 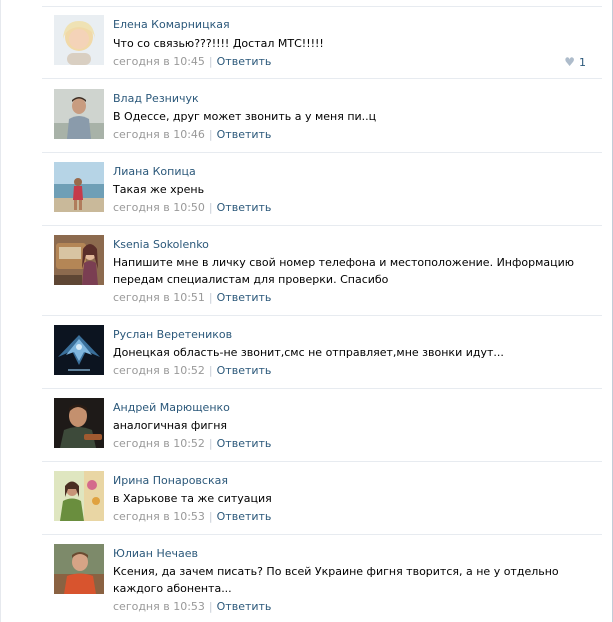 I want to click on comment-divider, so click(x=322, y=78).